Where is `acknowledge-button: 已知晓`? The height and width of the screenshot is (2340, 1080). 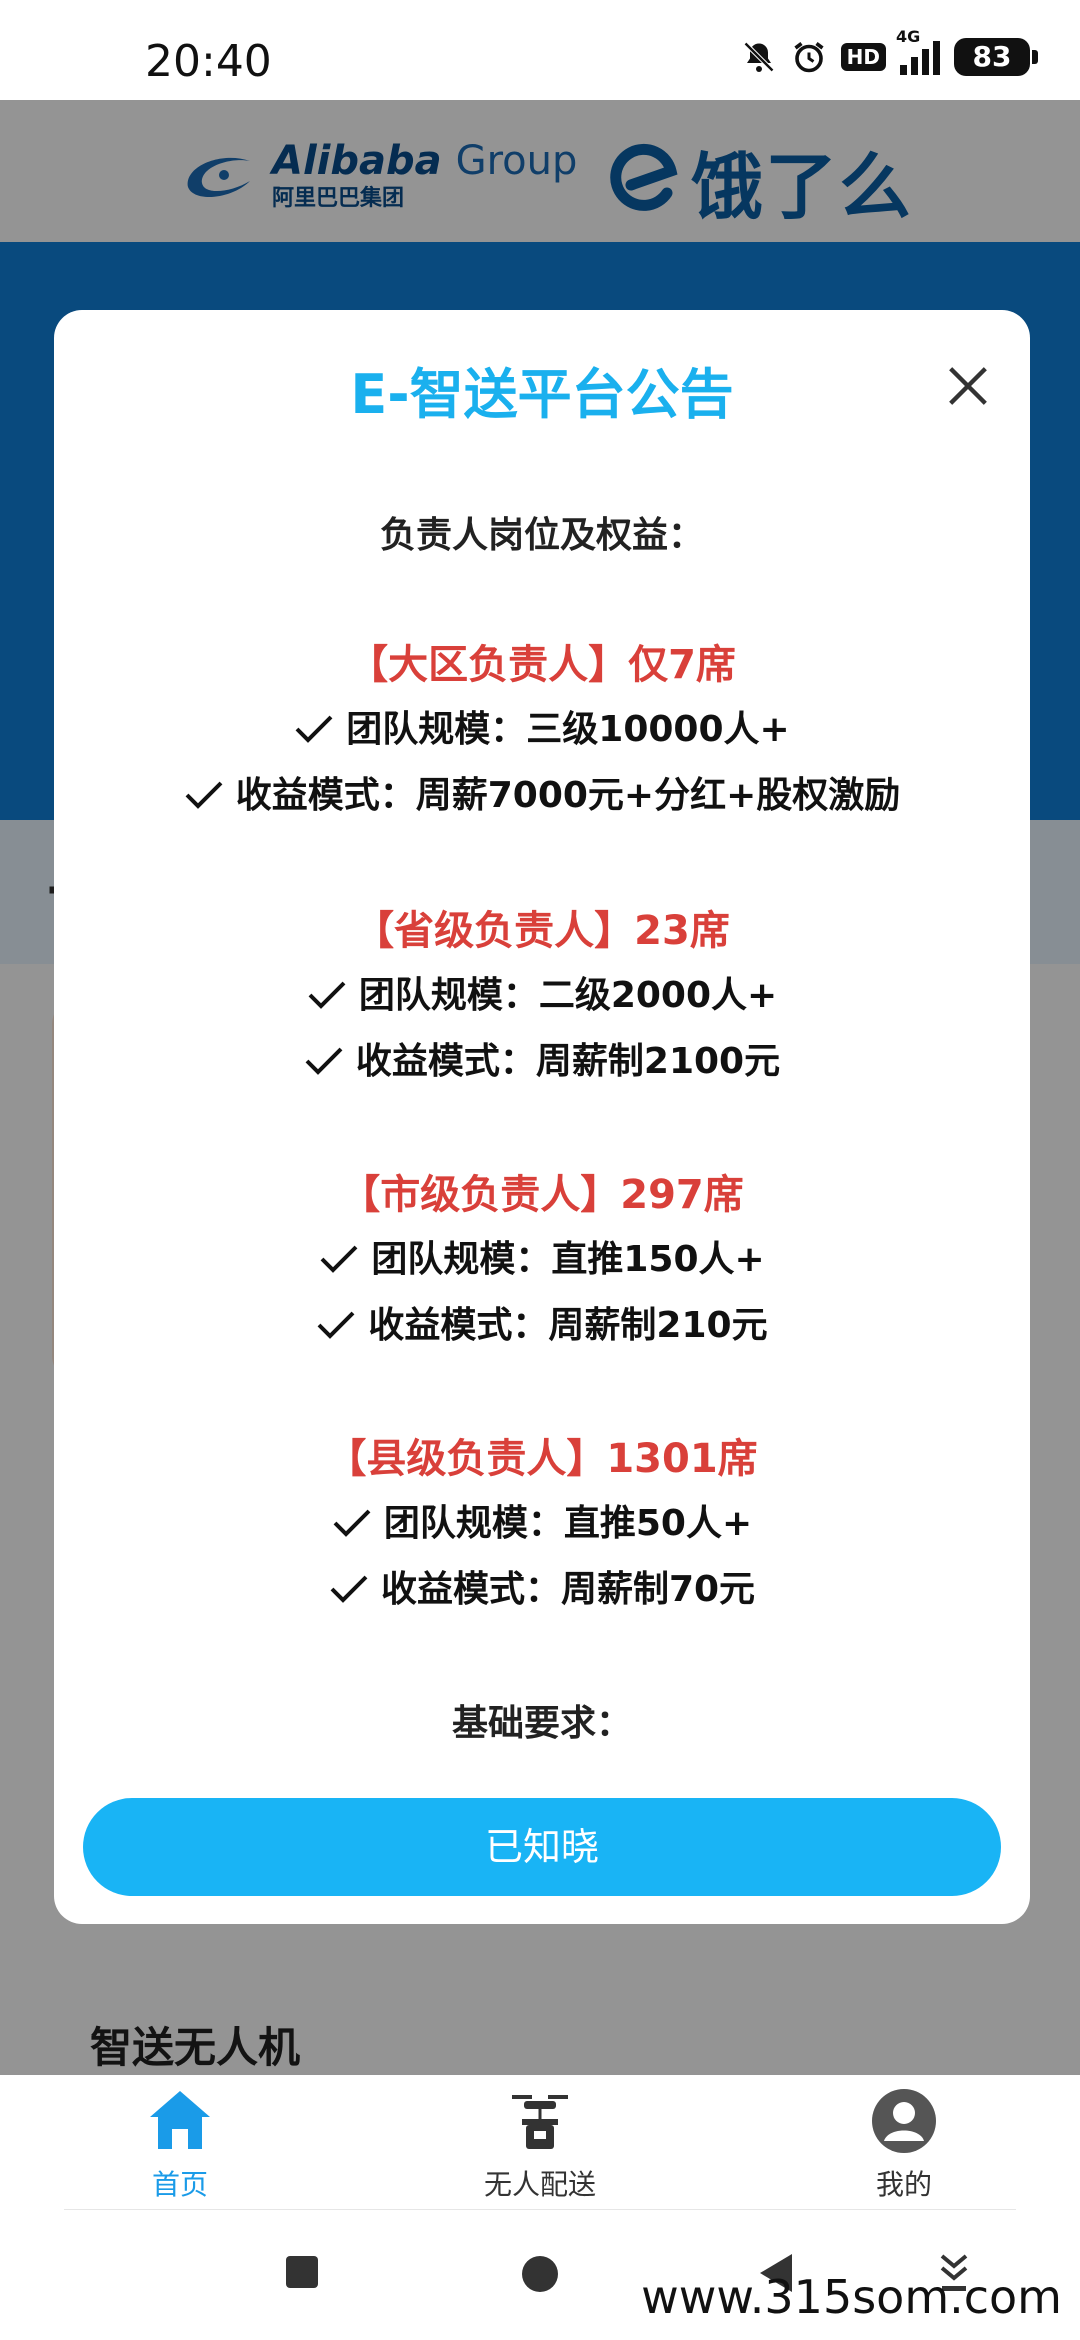 acknowledge-button: 已知晓 is located at coordinates (542, 1847).